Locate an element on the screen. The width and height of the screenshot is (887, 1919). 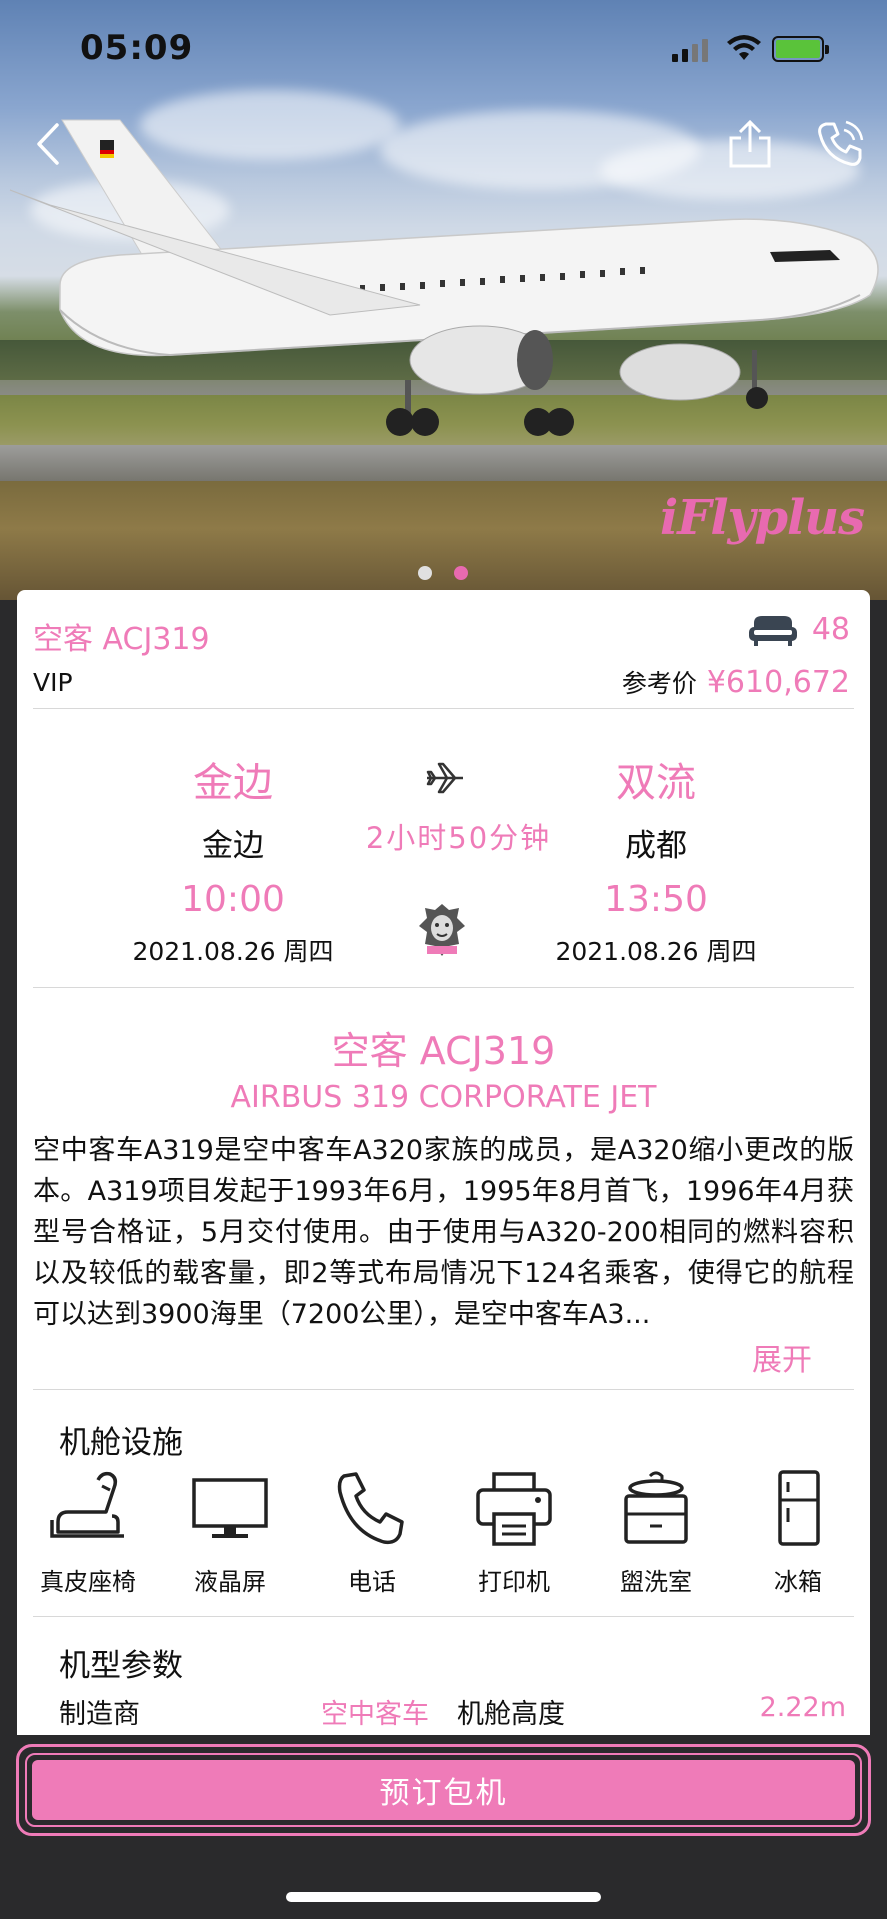
cabin-class: VIP is located at coordinates (53, 682).